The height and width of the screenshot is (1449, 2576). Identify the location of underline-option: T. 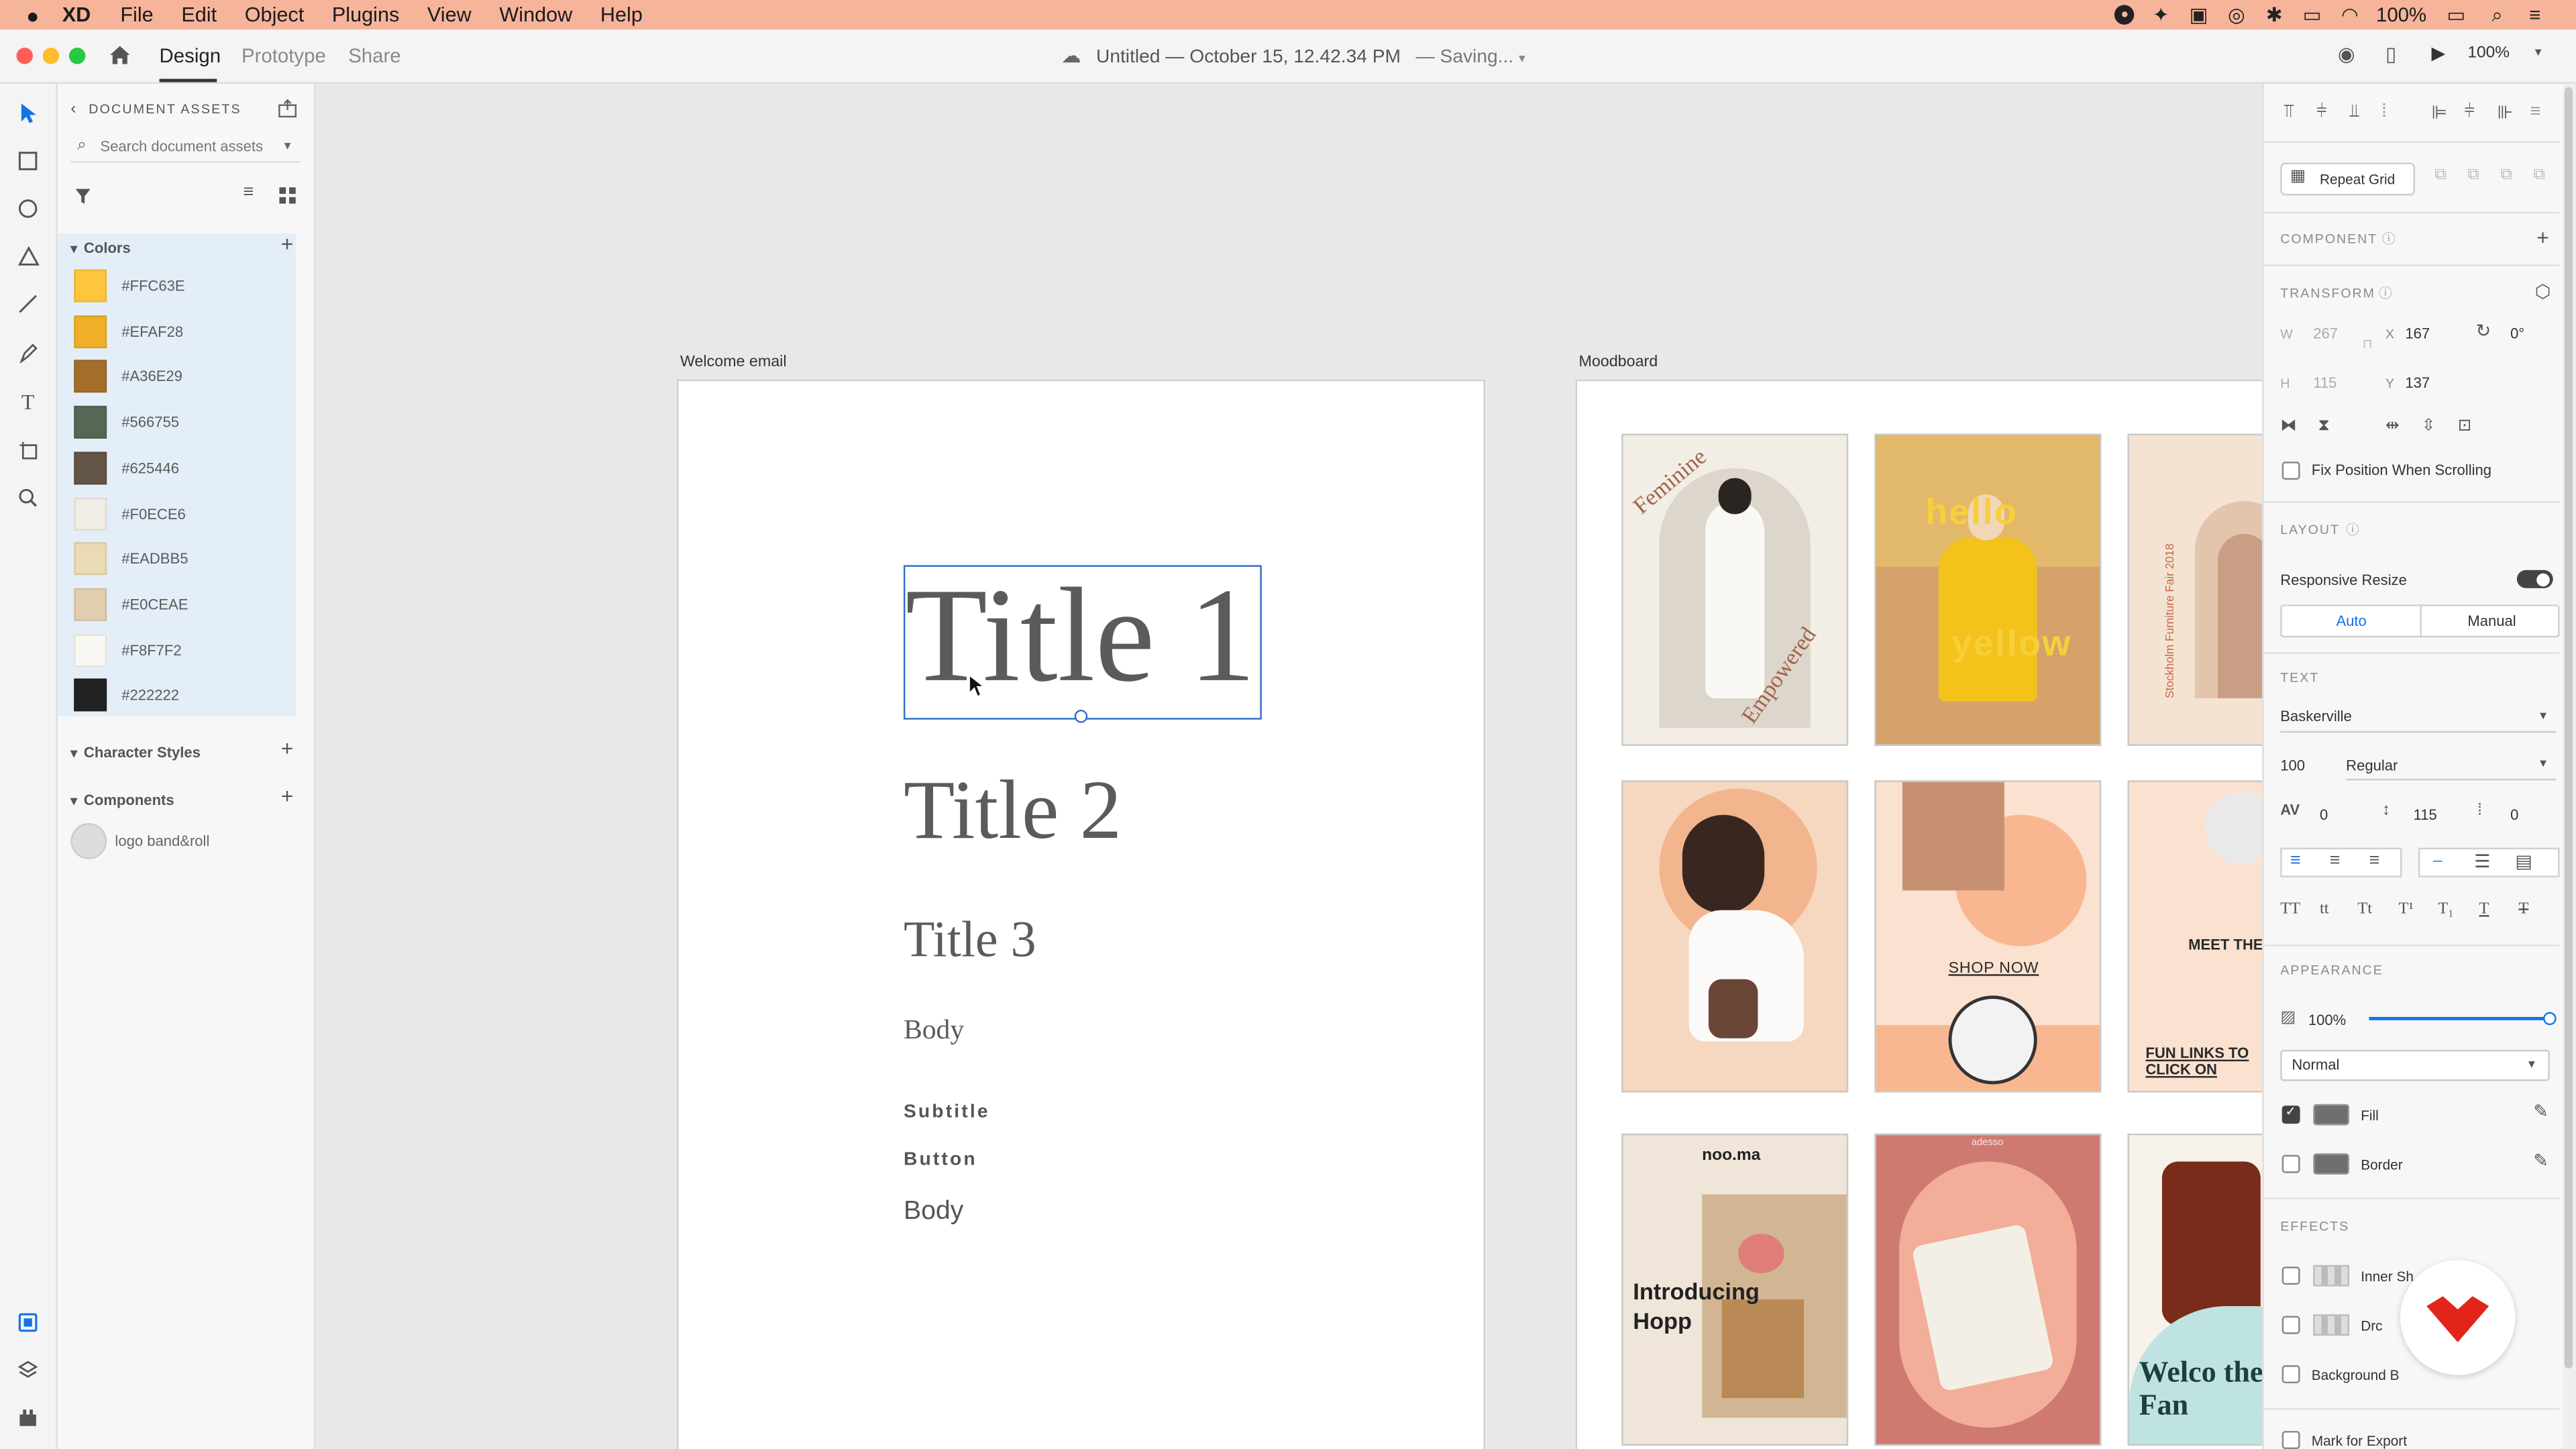
(2484, 909).